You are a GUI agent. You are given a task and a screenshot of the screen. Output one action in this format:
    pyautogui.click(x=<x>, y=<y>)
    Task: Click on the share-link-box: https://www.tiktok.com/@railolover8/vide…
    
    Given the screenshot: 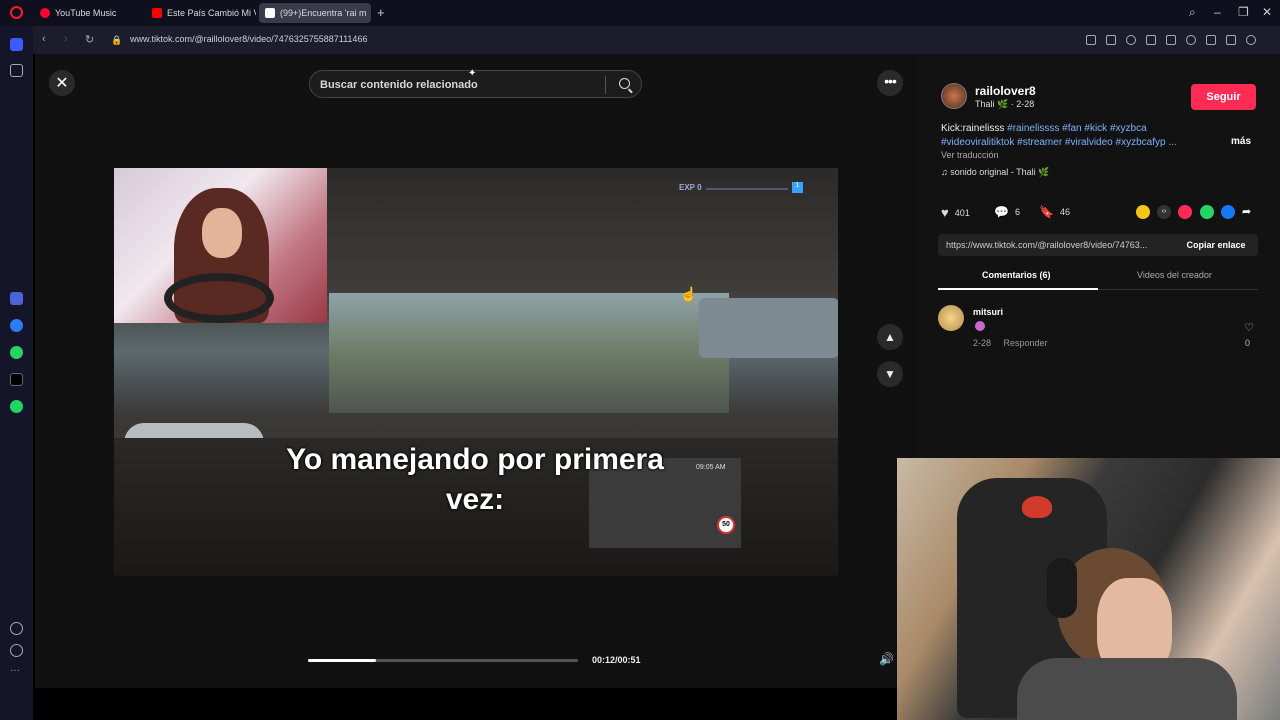 What is the action you would take?
    pyautogui.click(x=1098, y=245)
    